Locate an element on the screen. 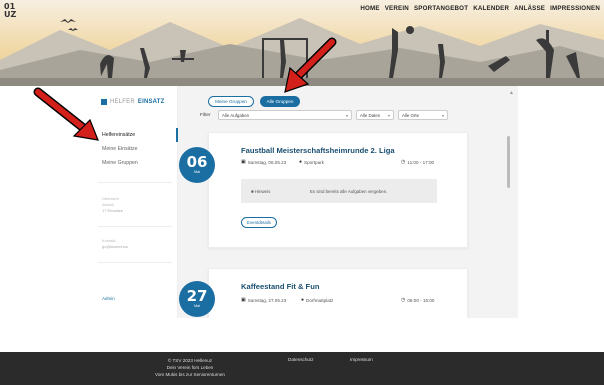  event-date-badge: 06 Mai is located at coordinates (197, 165).